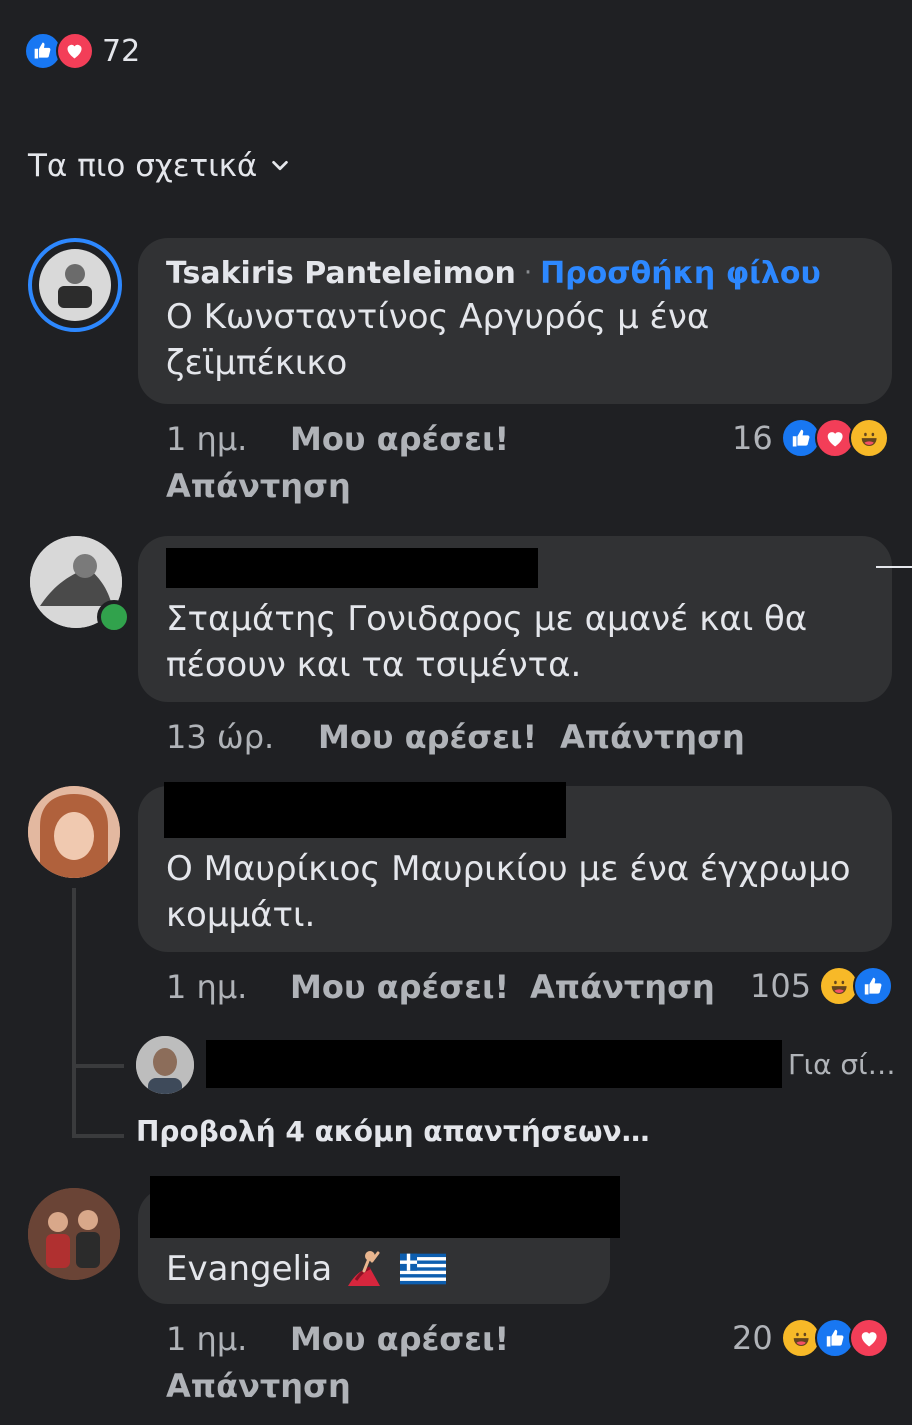 The image size is (912, 1425). Describe the element at coordinates (487, 619) in the screenshot. I see `comment-text: Σταμάτης Γονιδαρος με αμανέ και θα` at that location.